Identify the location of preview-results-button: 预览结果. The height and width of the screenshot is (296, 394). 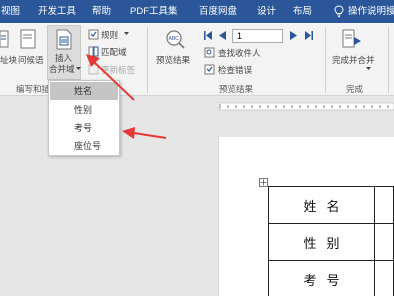
(173, 60).